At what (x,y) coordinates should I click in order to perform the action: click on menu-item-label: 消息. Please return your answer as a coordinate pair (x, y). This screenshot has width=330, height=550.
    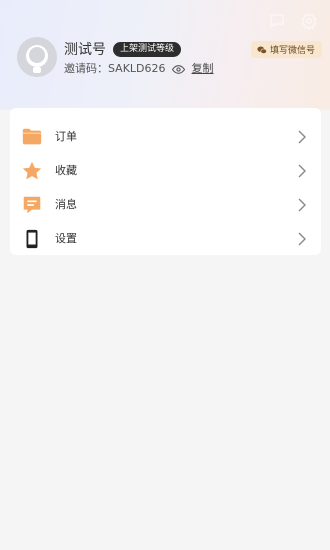
    Looking at the image, I should click on (66, 204).